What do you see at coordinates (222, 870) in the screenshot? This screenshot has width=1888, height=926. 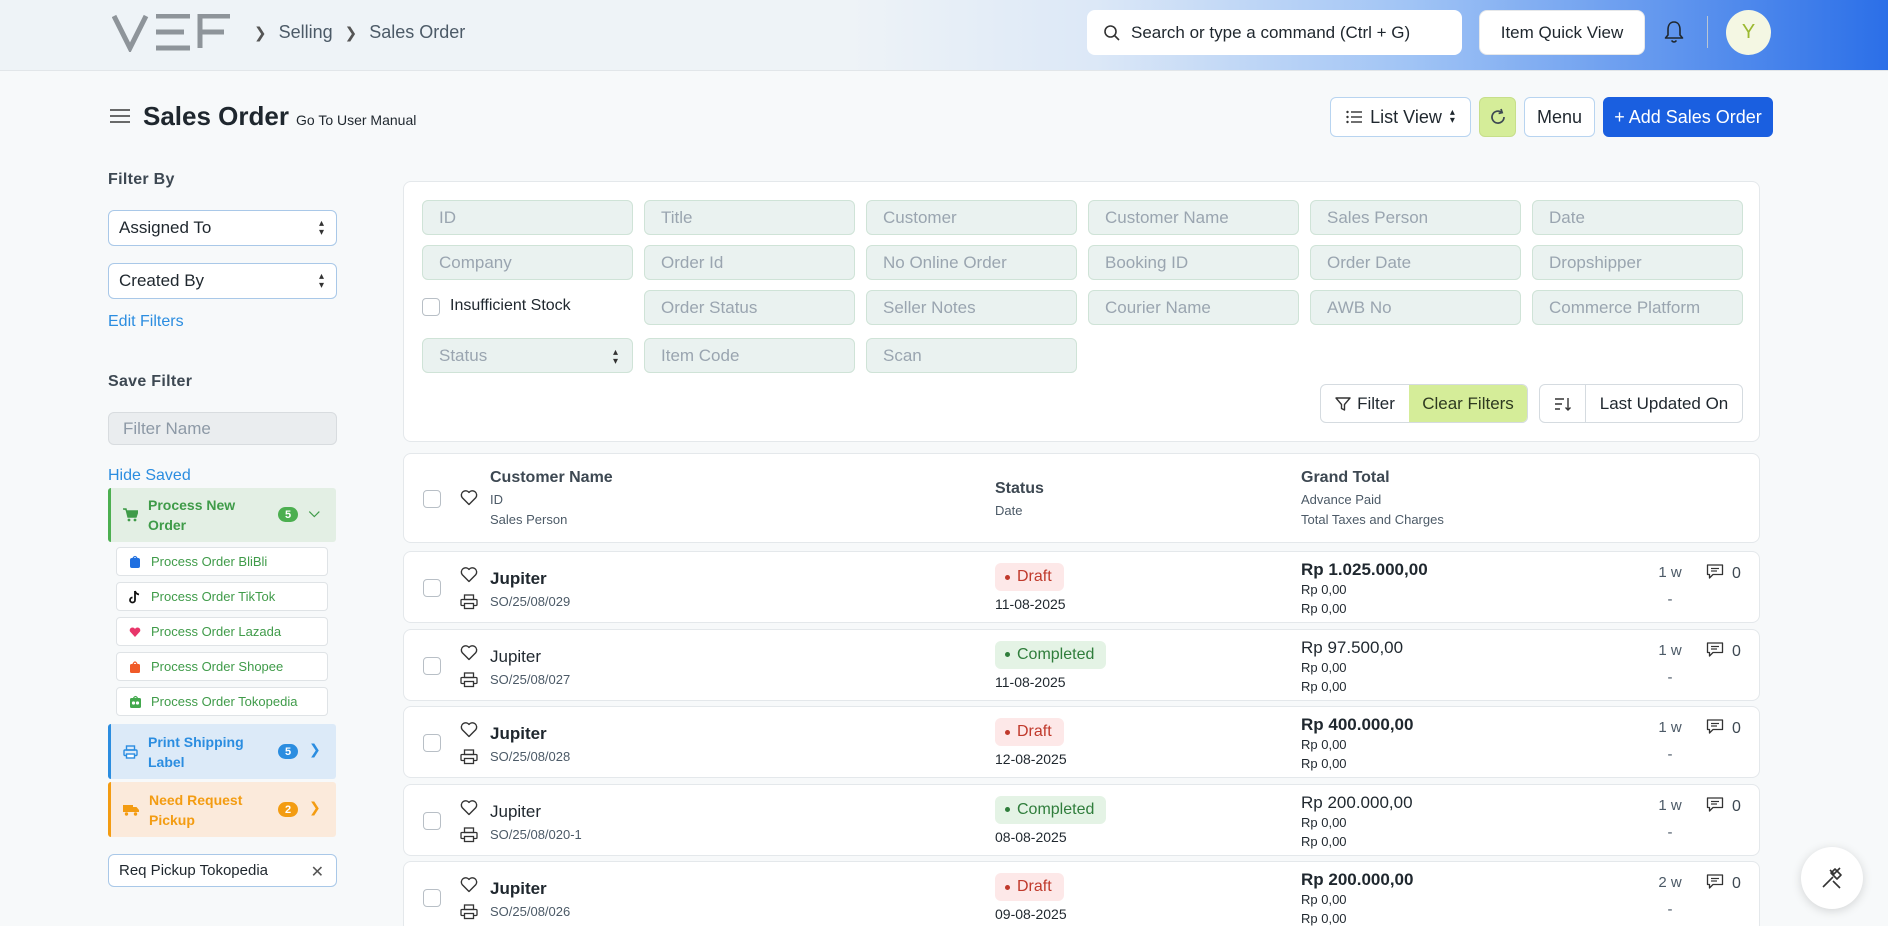 I see `req-pickup-tokopedia-filter: Req Pickup Tokopedia ✕` at bounding box center [222, 870].